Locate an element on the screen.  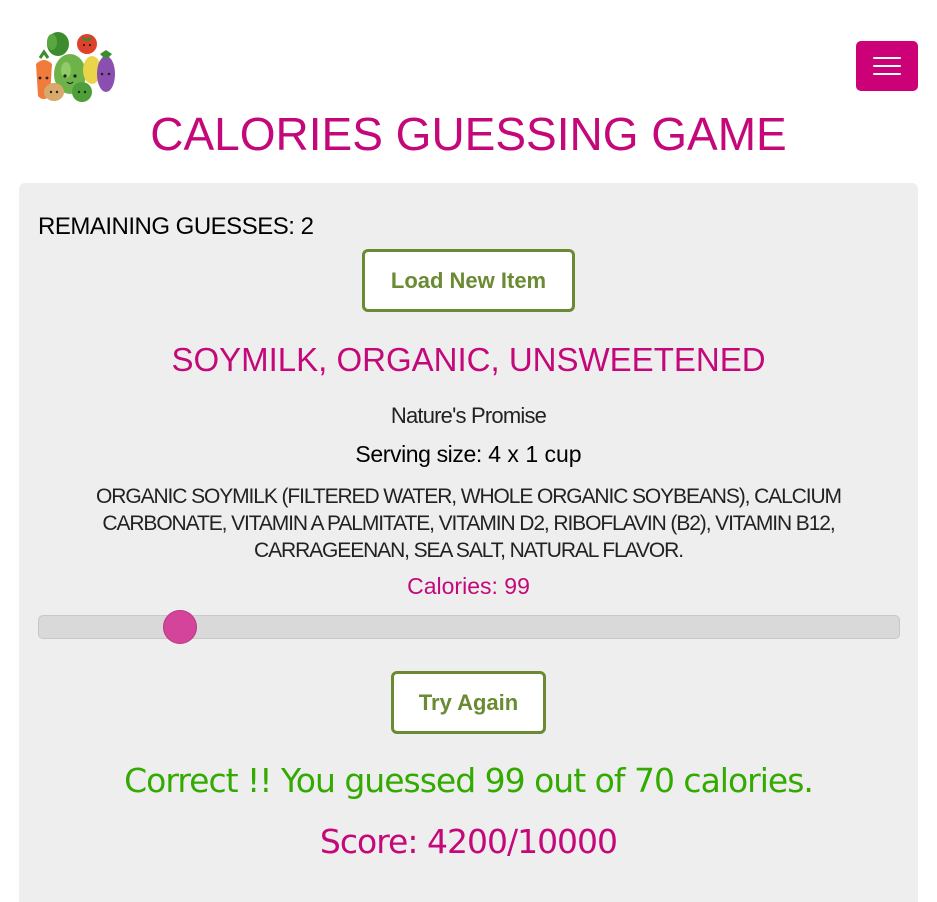
serving-size: Serving size: 4 x 1 cup is located at coordinates (468, 454).